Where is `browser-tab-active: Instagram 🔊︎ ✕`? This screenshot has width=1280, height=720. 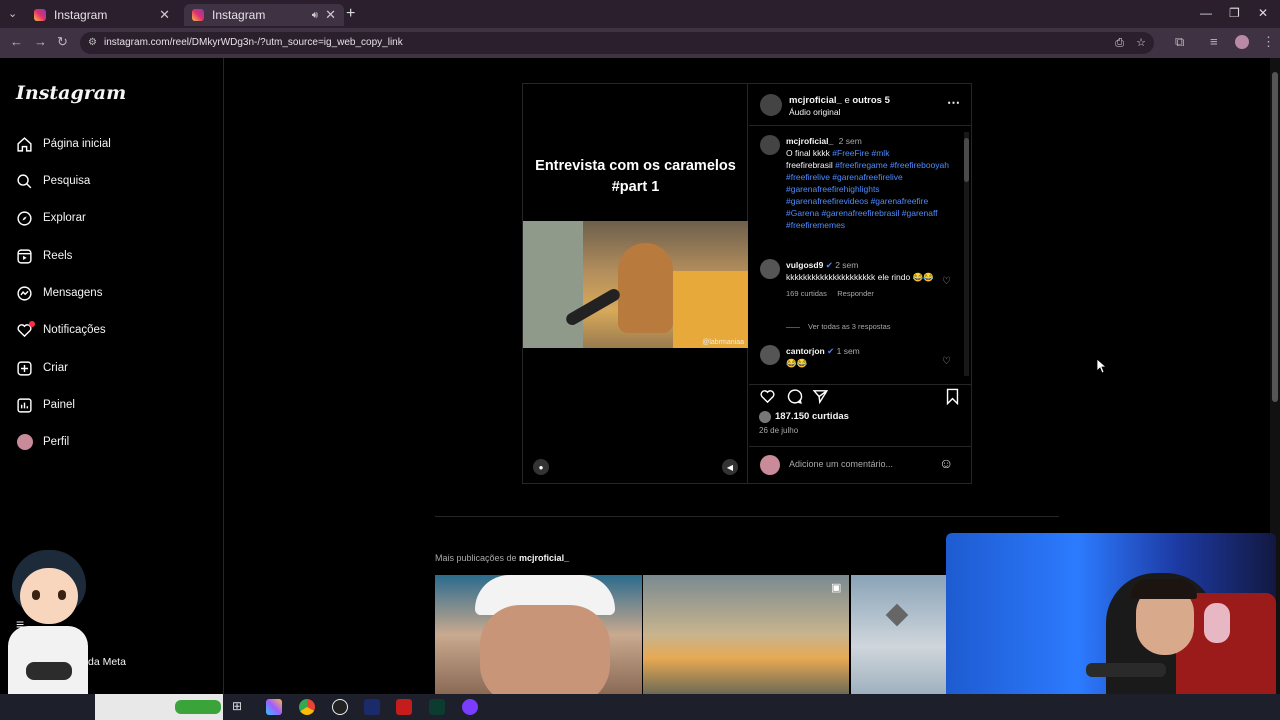 browser-tab-active: Instagram 🔊︎ ✕ is located at coordinates (264, 15).